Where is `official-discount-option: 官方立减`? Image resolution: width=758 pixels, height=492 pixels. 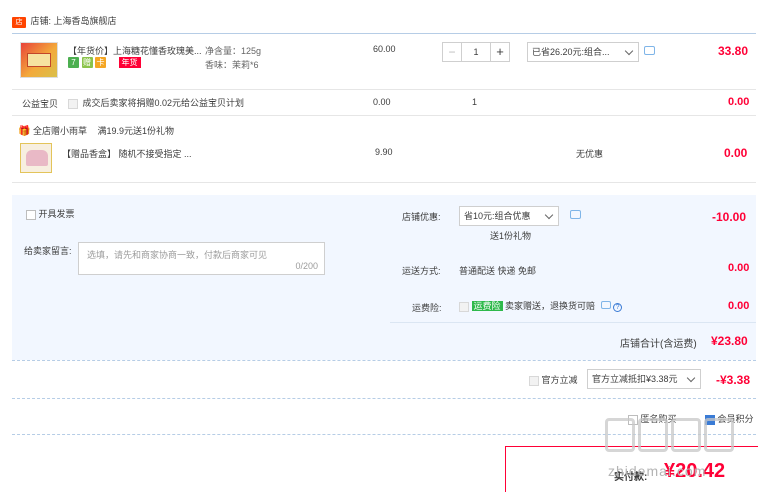
official-discount-option: 官方立减 is located at coordinates (553, 379).